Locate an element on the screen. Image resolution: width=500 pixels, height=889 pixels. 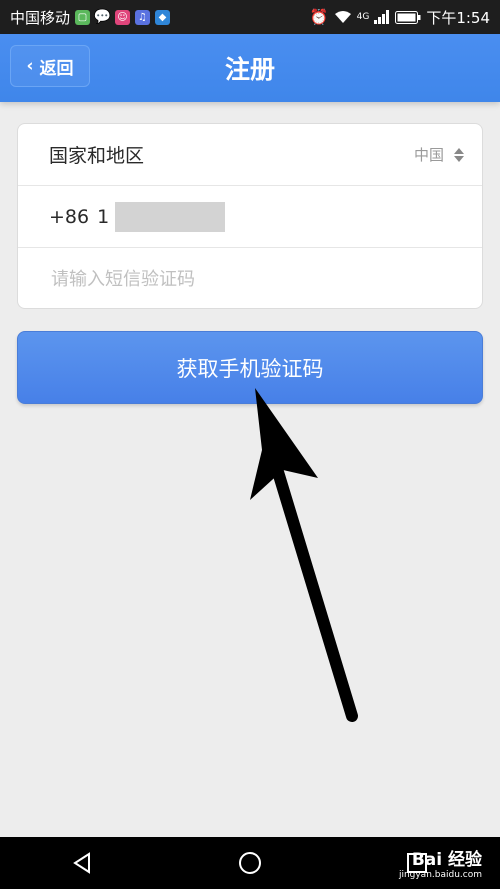
updown-arrow-icon is located at coordinates (459, 154).